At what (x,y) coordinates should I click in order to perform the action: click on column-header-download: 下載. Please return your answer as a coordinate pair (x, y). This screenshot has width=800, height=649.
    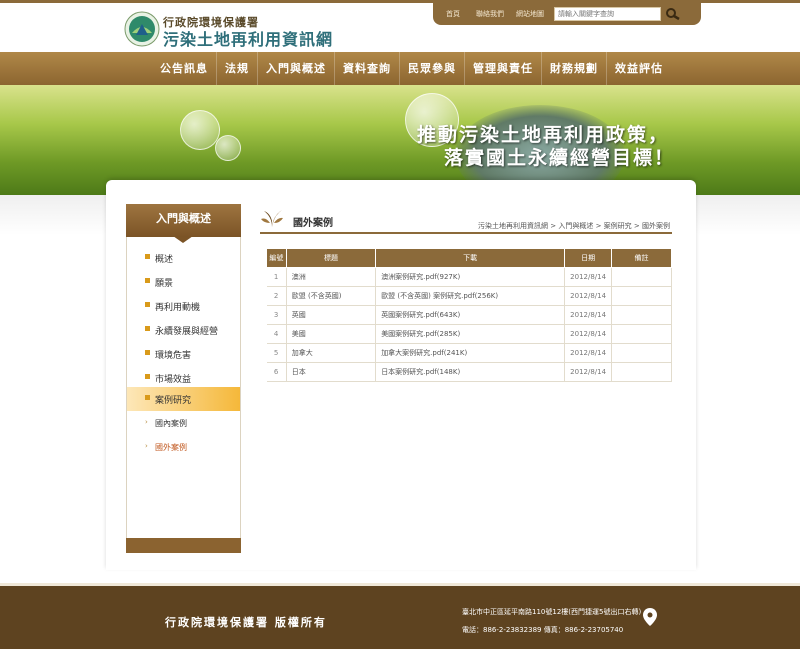
    Looking at the image, I should click on (470, 258).